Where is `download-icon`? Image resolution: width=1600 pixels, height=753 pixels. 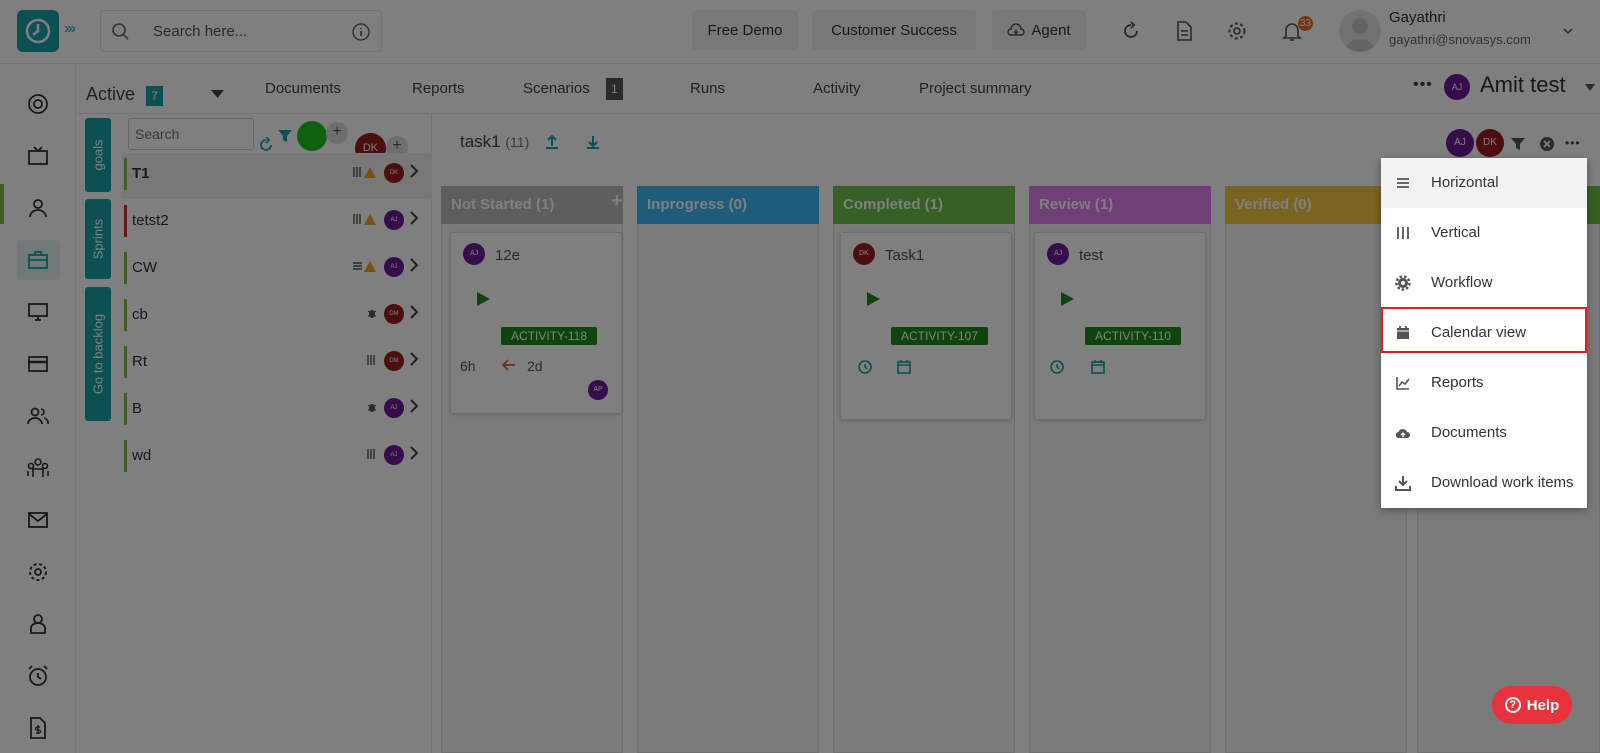
download-icon is located at coordinates (1403, 483).